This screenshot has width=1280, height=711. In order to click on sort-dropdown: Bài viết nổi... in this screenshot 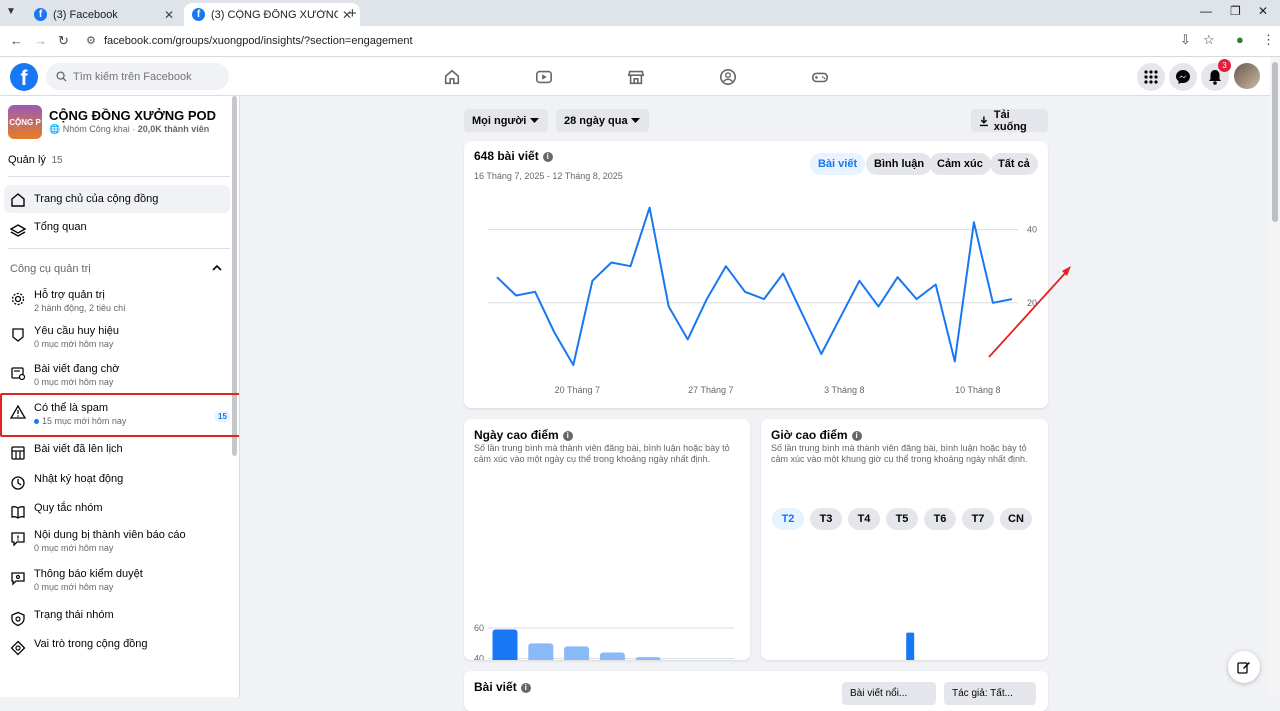, I will do `click(889, 693)`.